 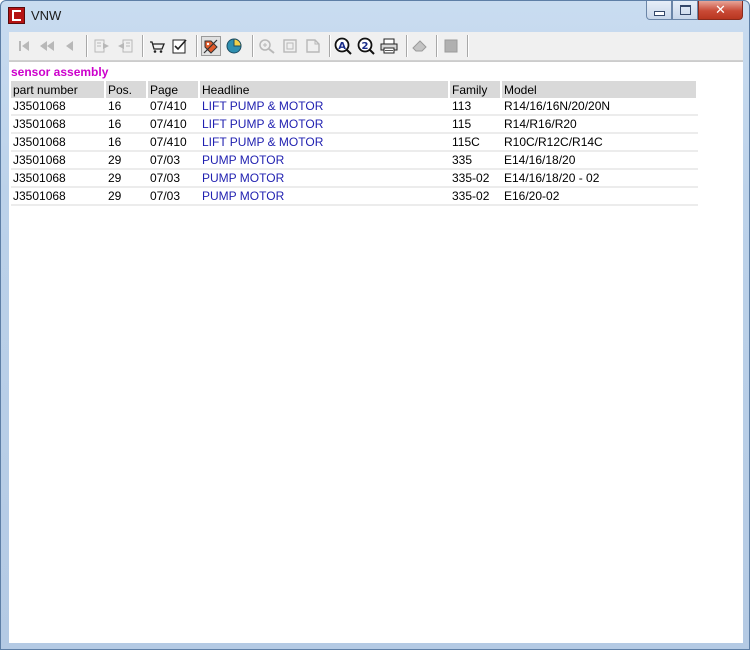 I want to click on stop-icon, so click(x=451, y=46).